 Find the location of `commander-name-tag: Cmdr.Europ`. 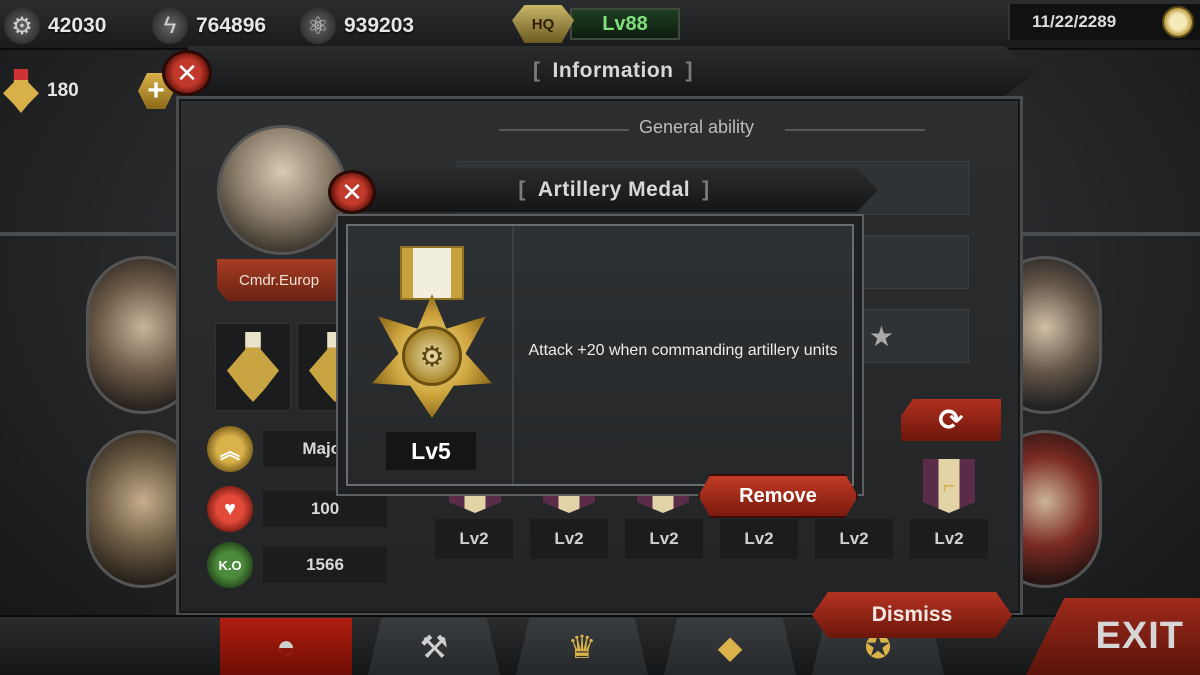

commander-name-tag: Cmdr.Europ is located at coordinates (282, 280).